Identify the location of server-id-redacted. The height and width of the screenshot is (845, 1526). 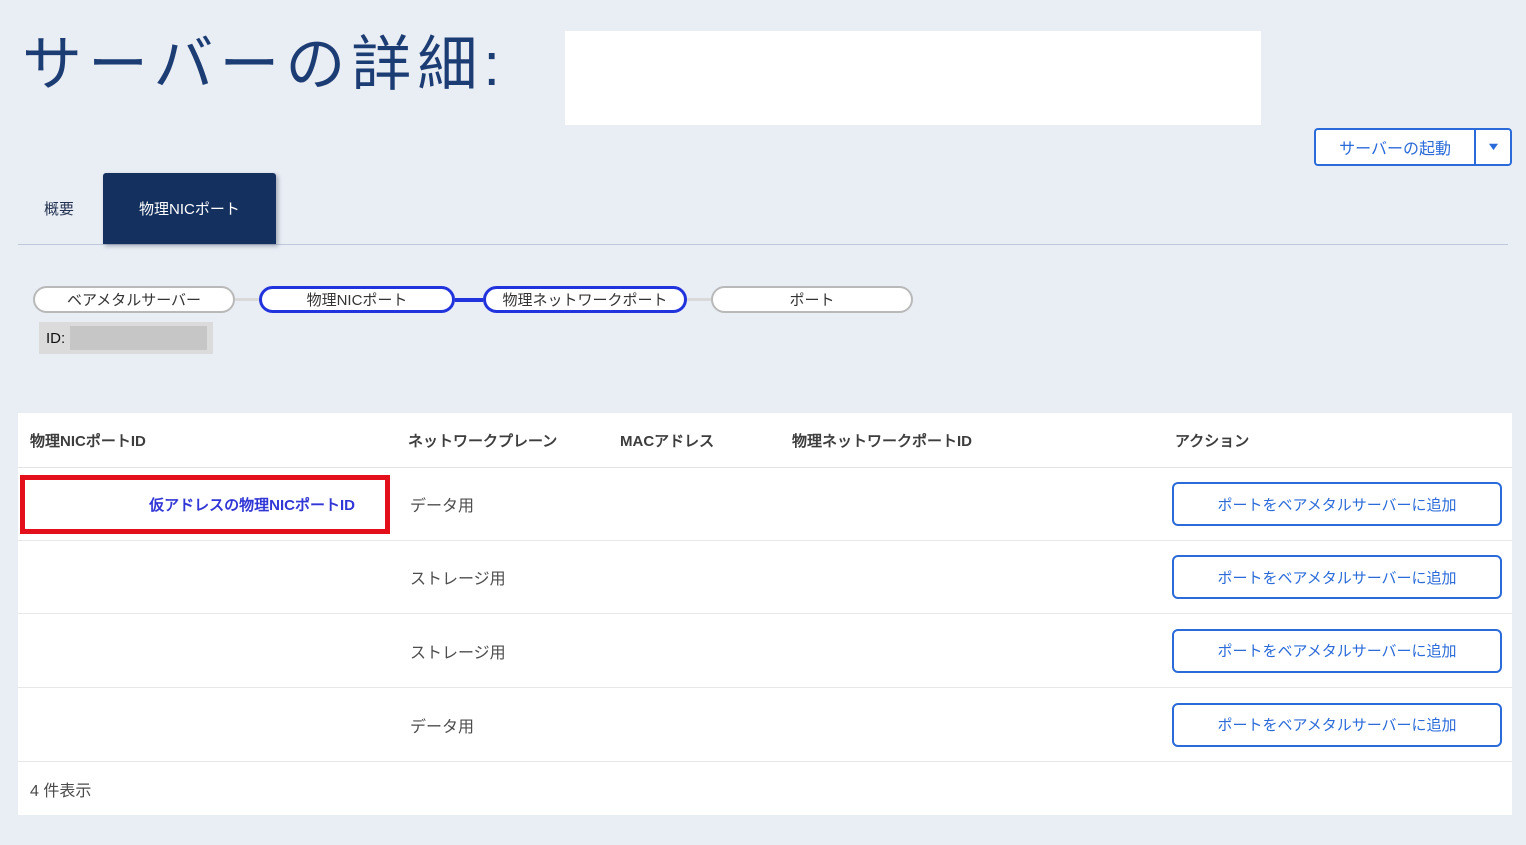
(138, 338).